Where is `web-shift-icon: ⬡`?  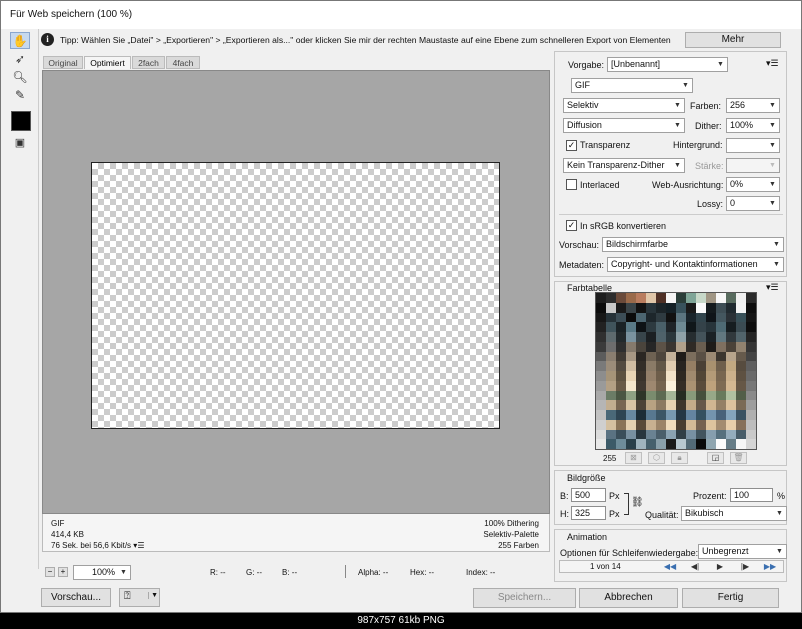
web-shift-icon: ⬡ is located at coordinates (656, 458).